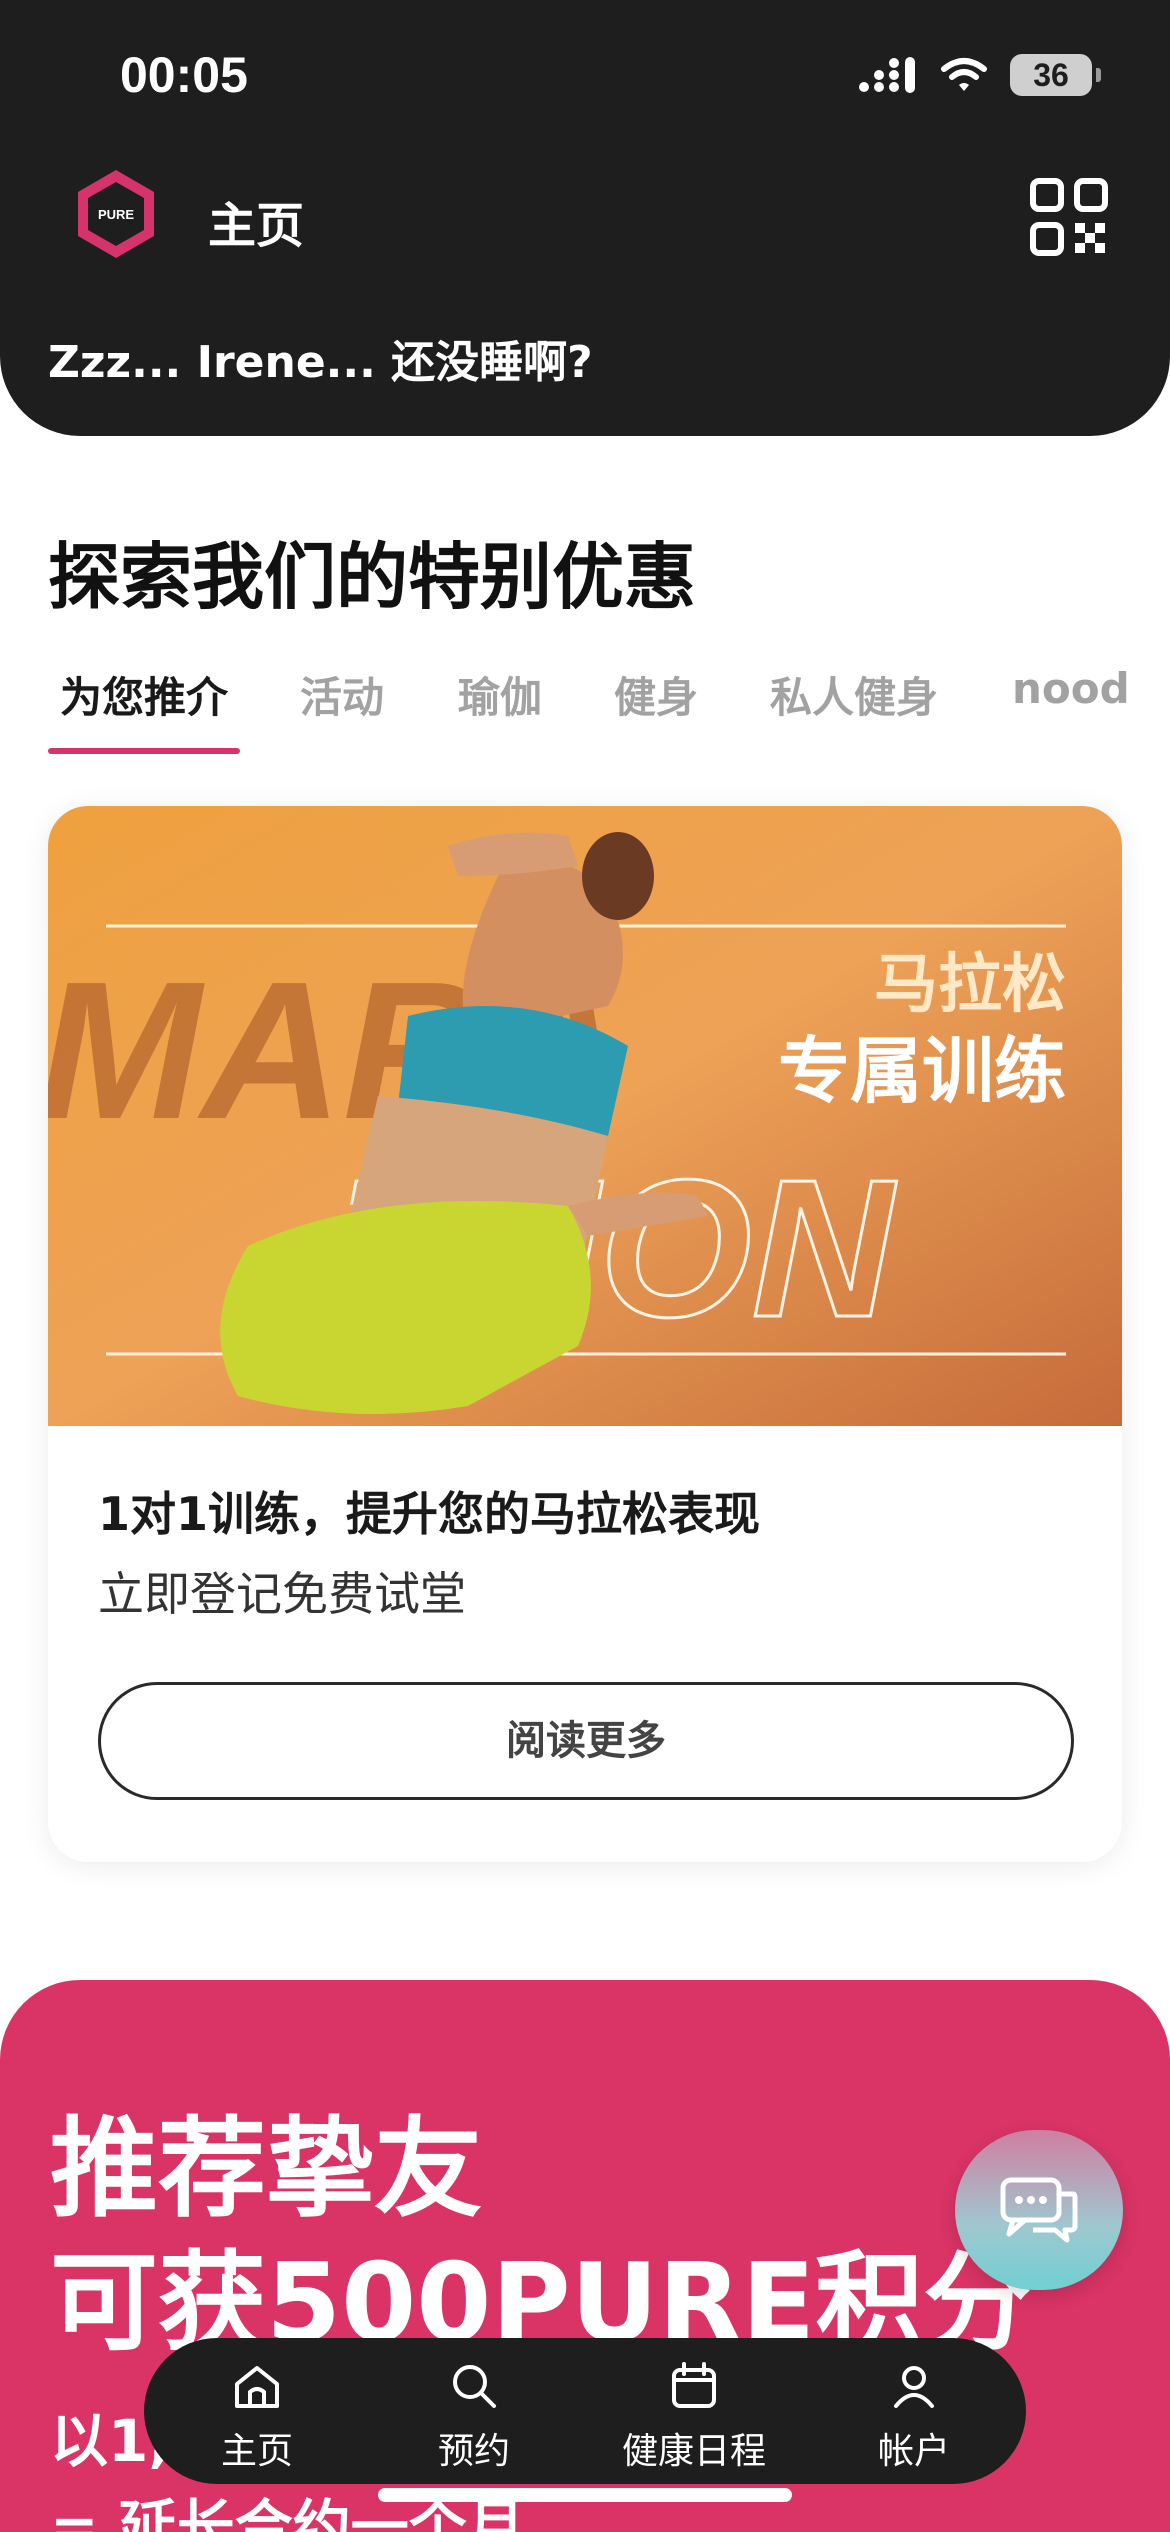 The height and width of the screenshot is (2532, 1170). I want to click on user-icon, so click(914, 2387).